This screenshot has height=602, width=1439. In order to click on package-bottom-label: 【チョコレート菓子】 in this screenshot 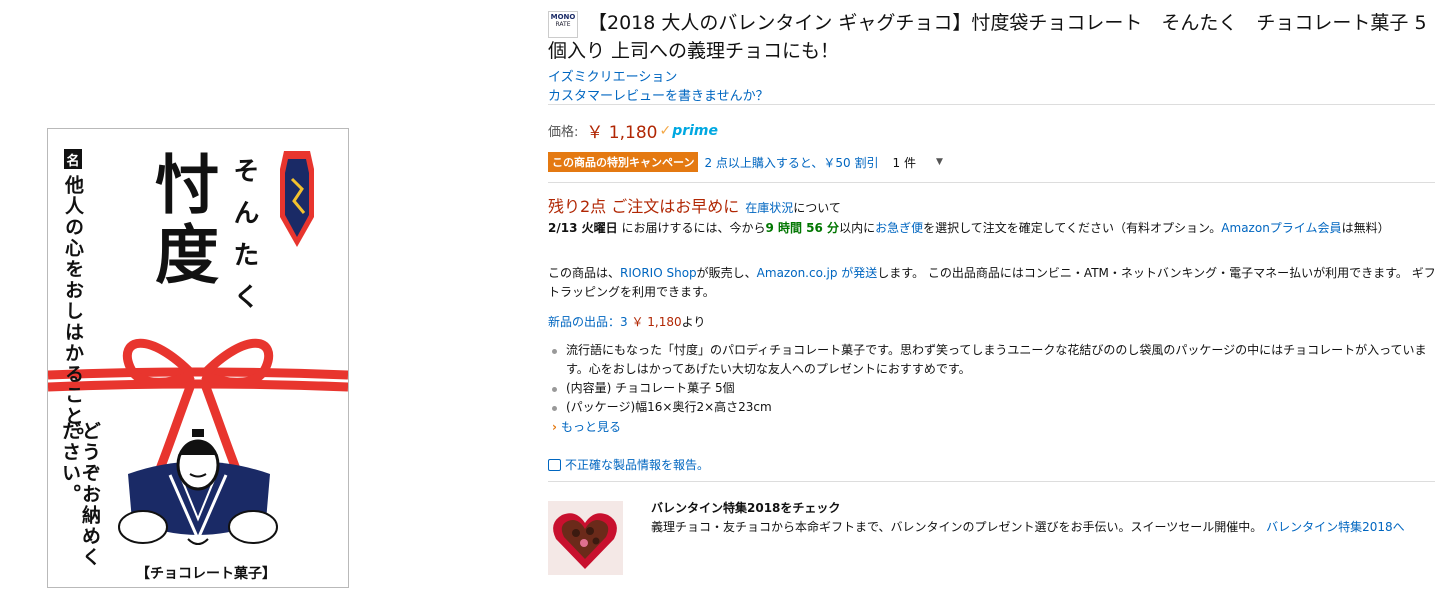, I will do `click(206, 574)`.